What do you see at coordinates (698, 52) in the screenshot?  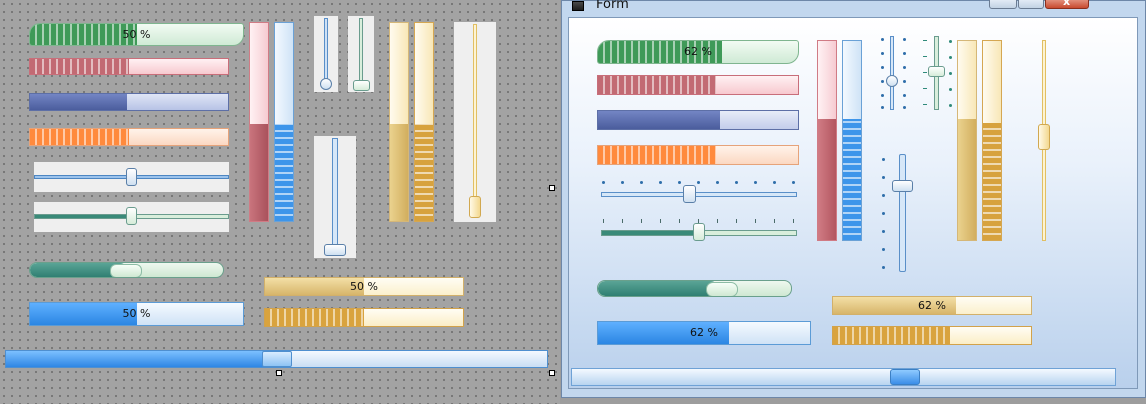 I see `green-round-progress-bar: 62 %` at bounding box center [698, 52].